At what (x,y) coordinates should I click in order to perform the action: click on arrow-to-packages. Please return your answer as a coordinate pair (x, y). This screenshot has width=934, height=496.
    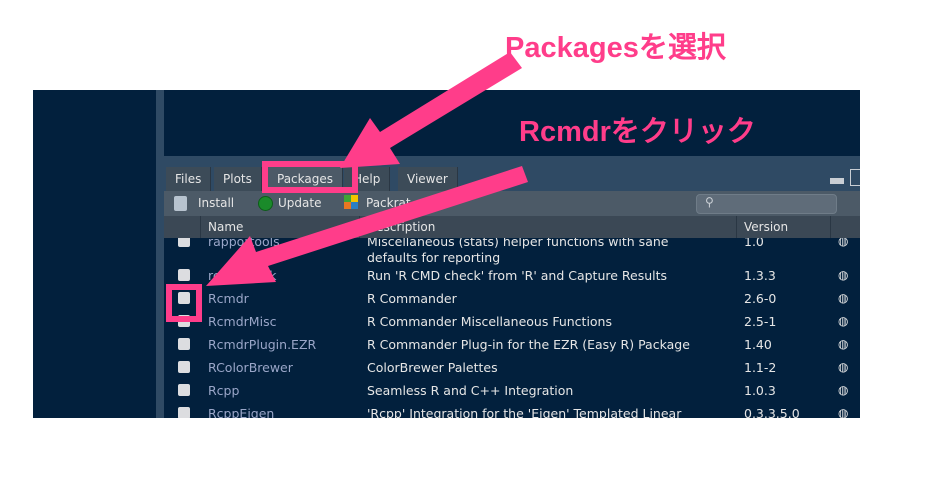
    Looking at the image, I should click on (431, 110).